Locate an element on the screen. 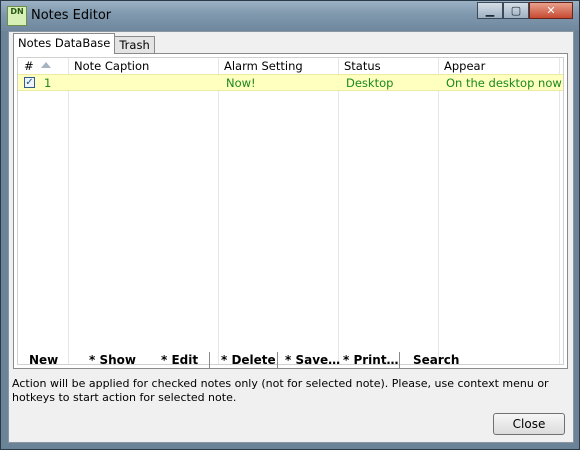 This screenshot has height=450, width=580. search-button: Search is located at coordinates (436, 360).